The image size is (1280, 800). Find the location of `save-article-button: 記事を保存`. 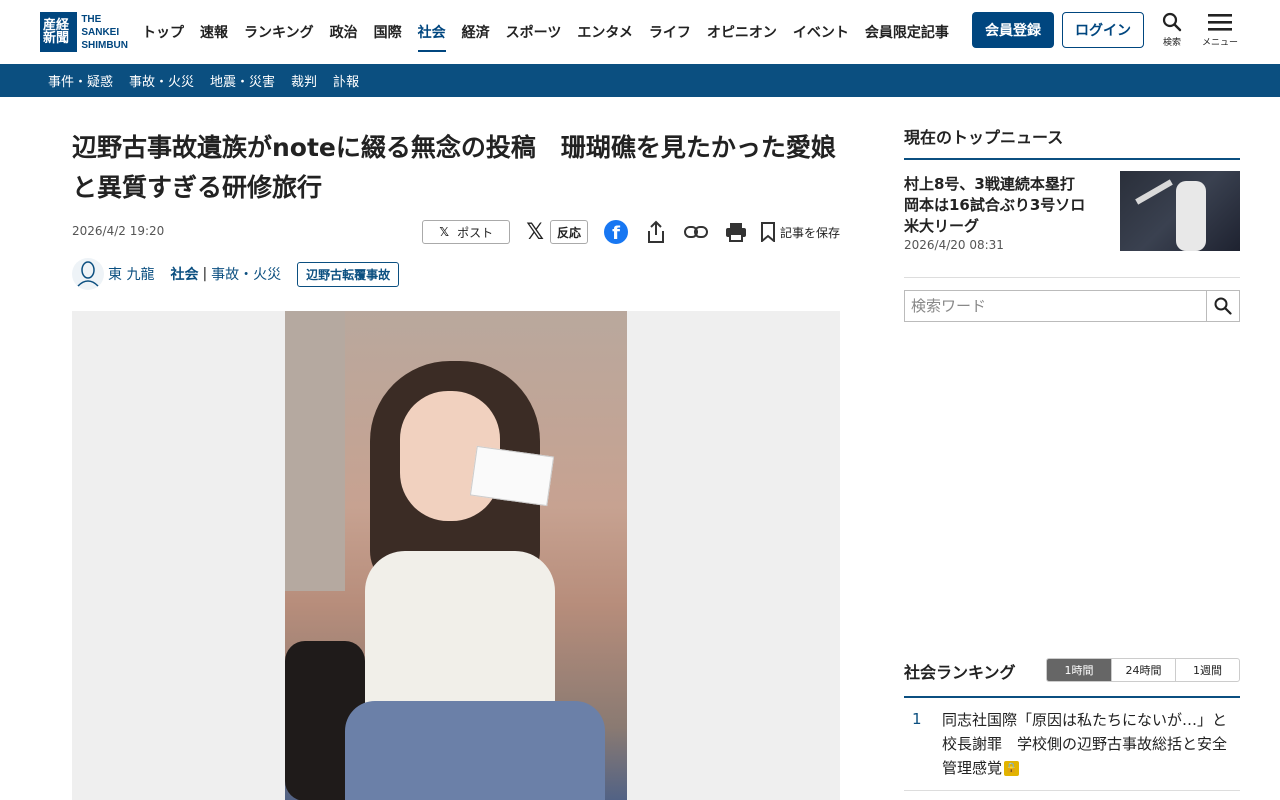

save-article-button: 記事を保存 is located at coordinates (800, 232).